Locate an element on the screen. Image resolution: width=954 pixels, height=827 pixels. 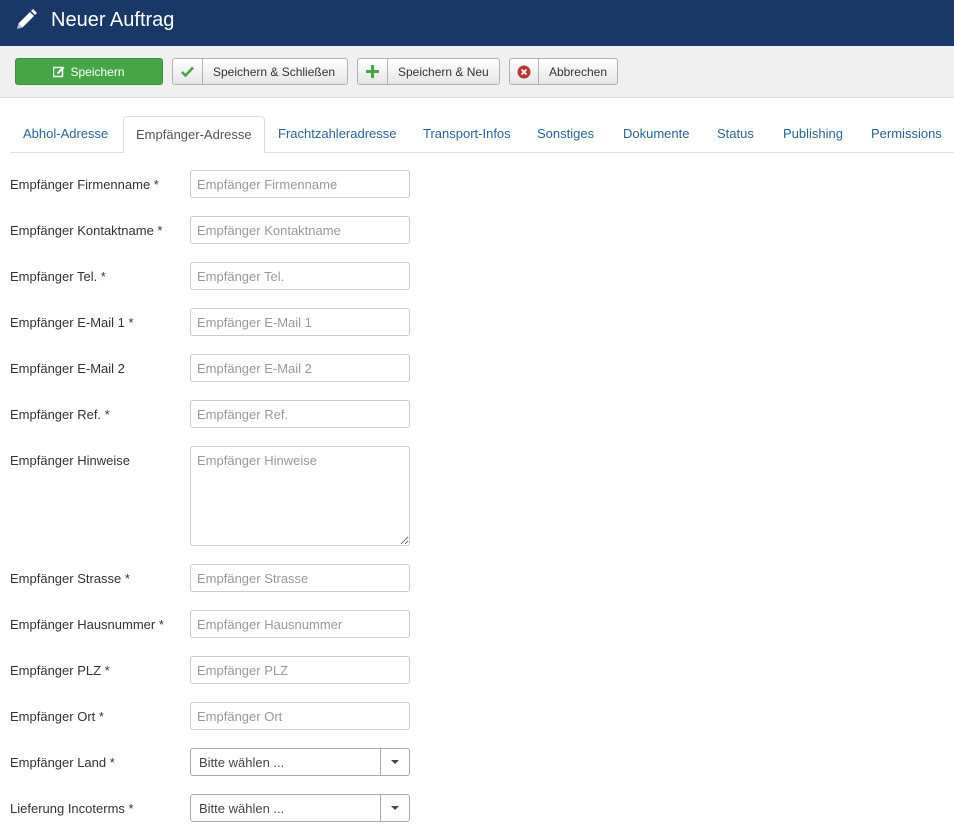
cancel-circle-icon is located at coordinates (524, 71).